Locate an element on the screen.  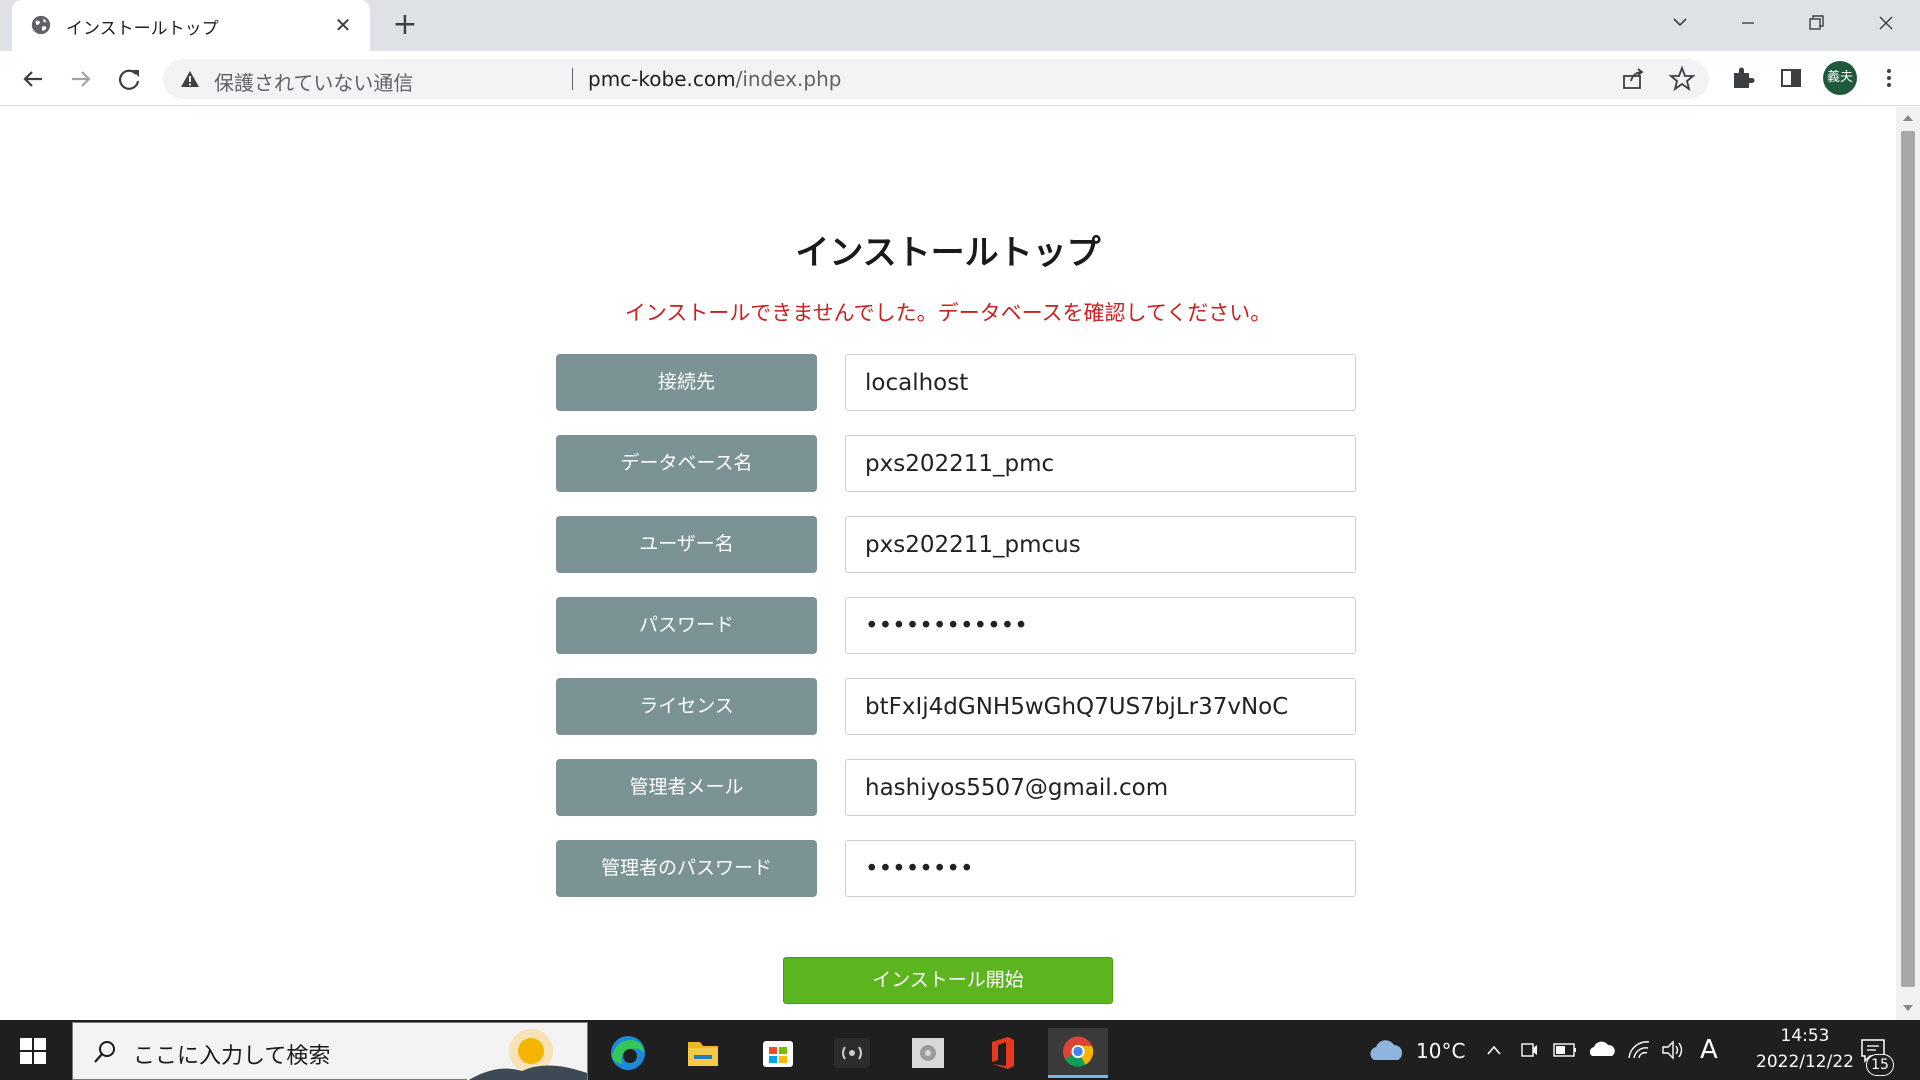
disk-app-icon is located at coordinates (928, 1053).